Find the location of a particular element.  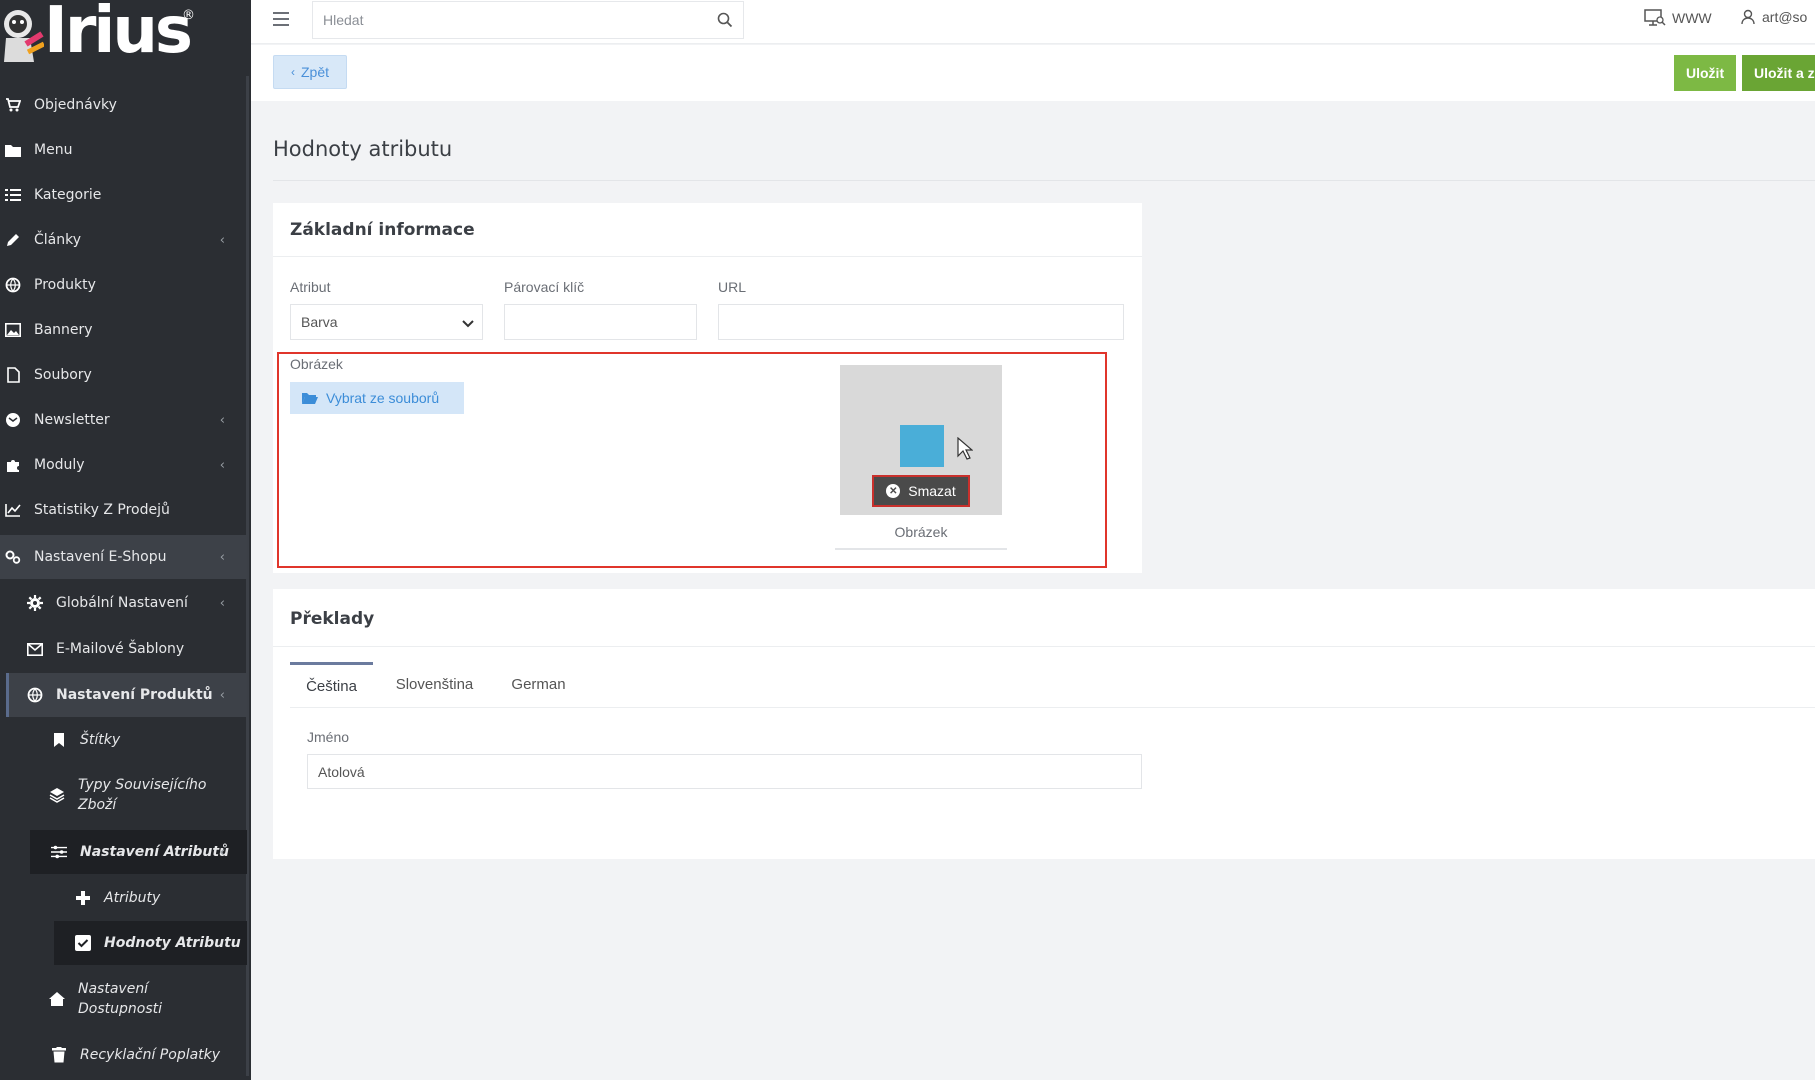

name-label: Jméno is located at coordinates (328, 737).